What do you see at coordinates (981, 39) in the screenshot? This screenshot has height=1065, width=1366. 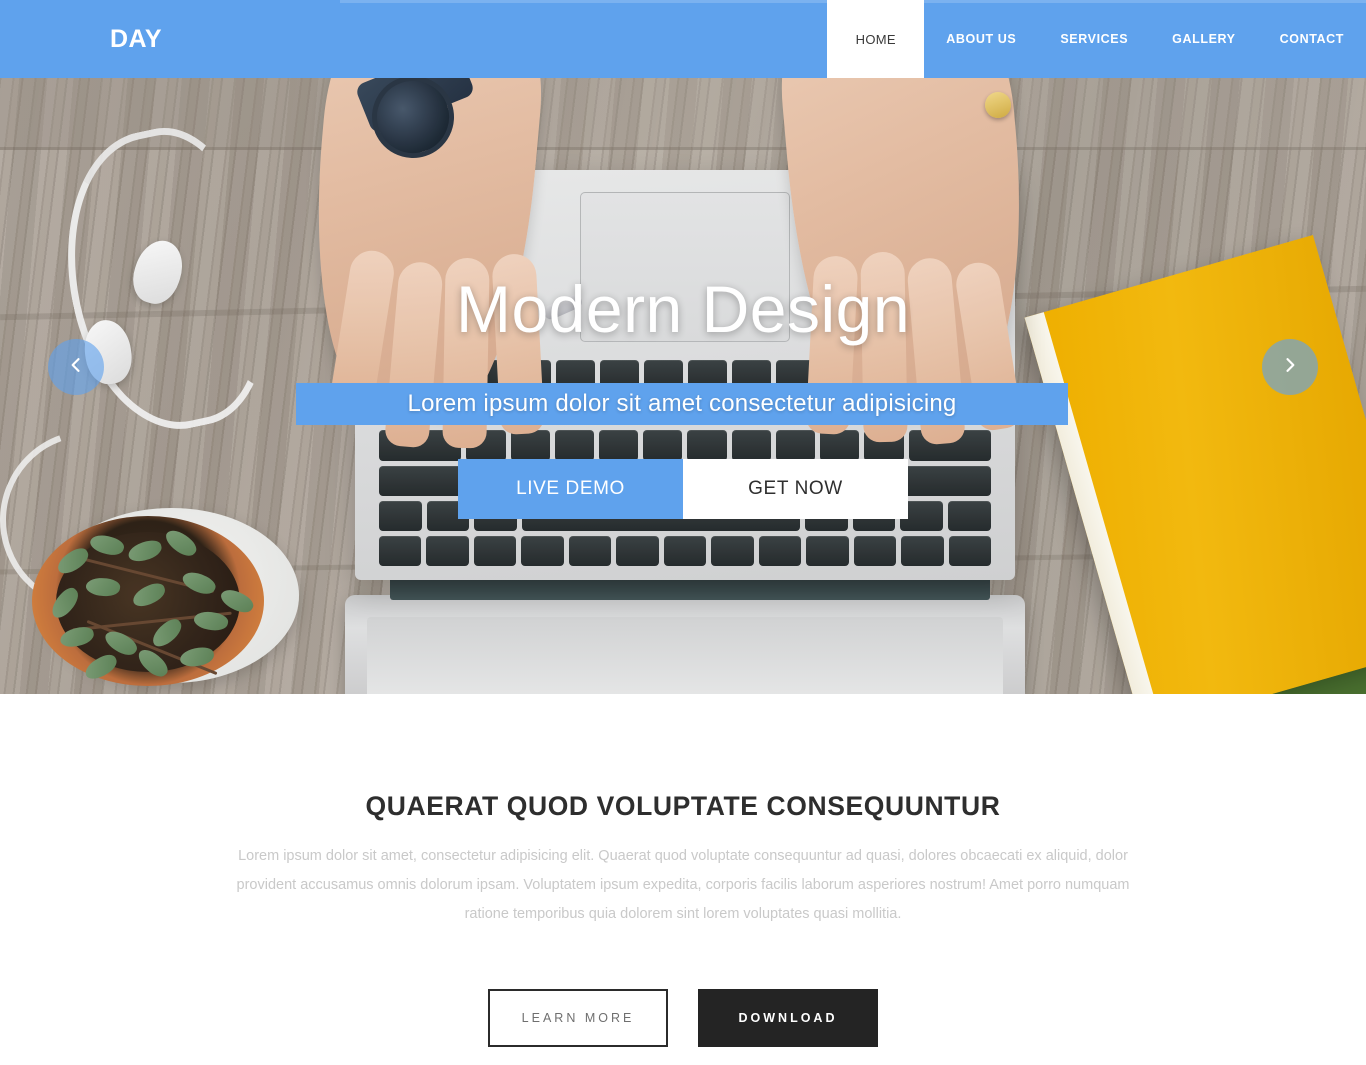 I see `nav-item-about-us: ABOUT US` at bounding box center [981, 39].